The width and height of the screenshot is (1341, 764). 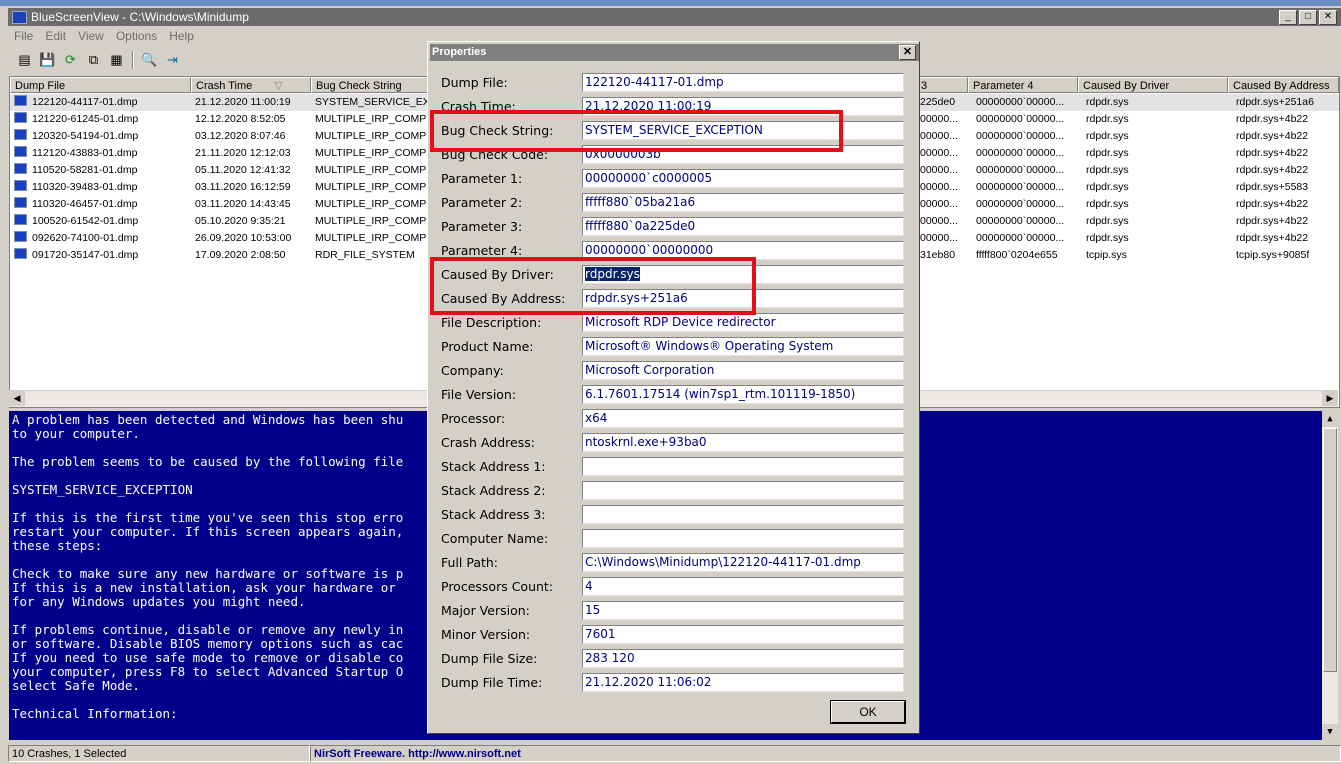 What do you see at coordinates (743, 634) in the screenshot?
I see `property-value-field: 7601` at bounding box center [743, 634].